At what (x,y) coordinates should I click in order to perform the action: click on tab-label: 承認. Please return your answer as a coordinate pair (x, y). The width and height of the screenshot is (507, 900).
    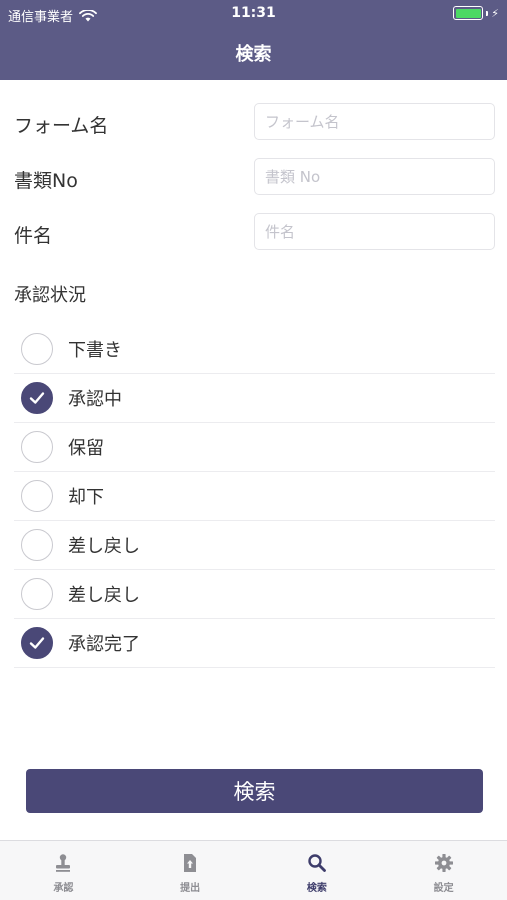
    Looking at the image, I should click on (63, 888).